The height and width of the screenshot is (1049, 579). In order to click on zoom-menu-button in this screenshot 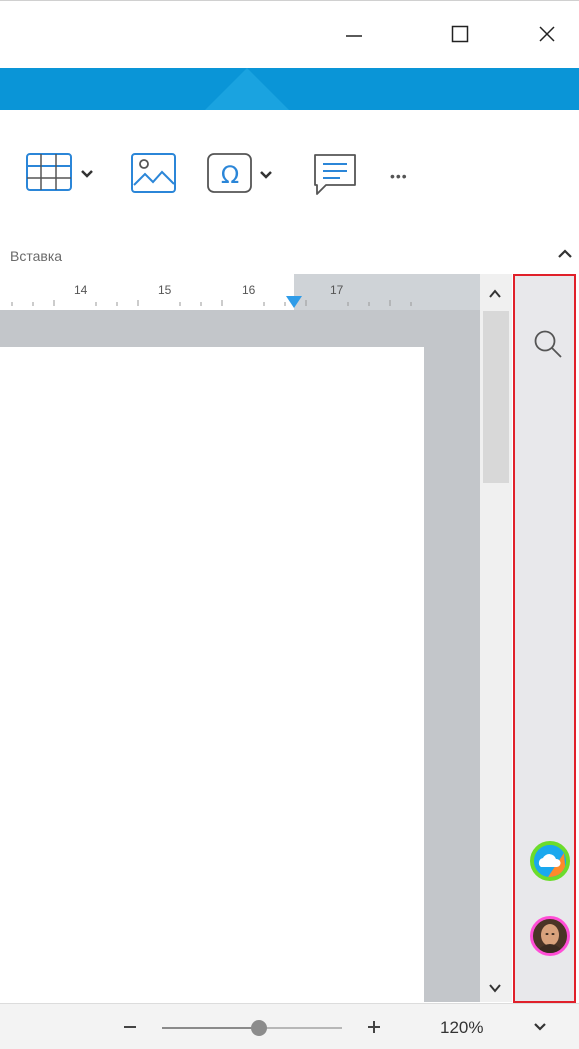, I will do `click(540, 1028)`.